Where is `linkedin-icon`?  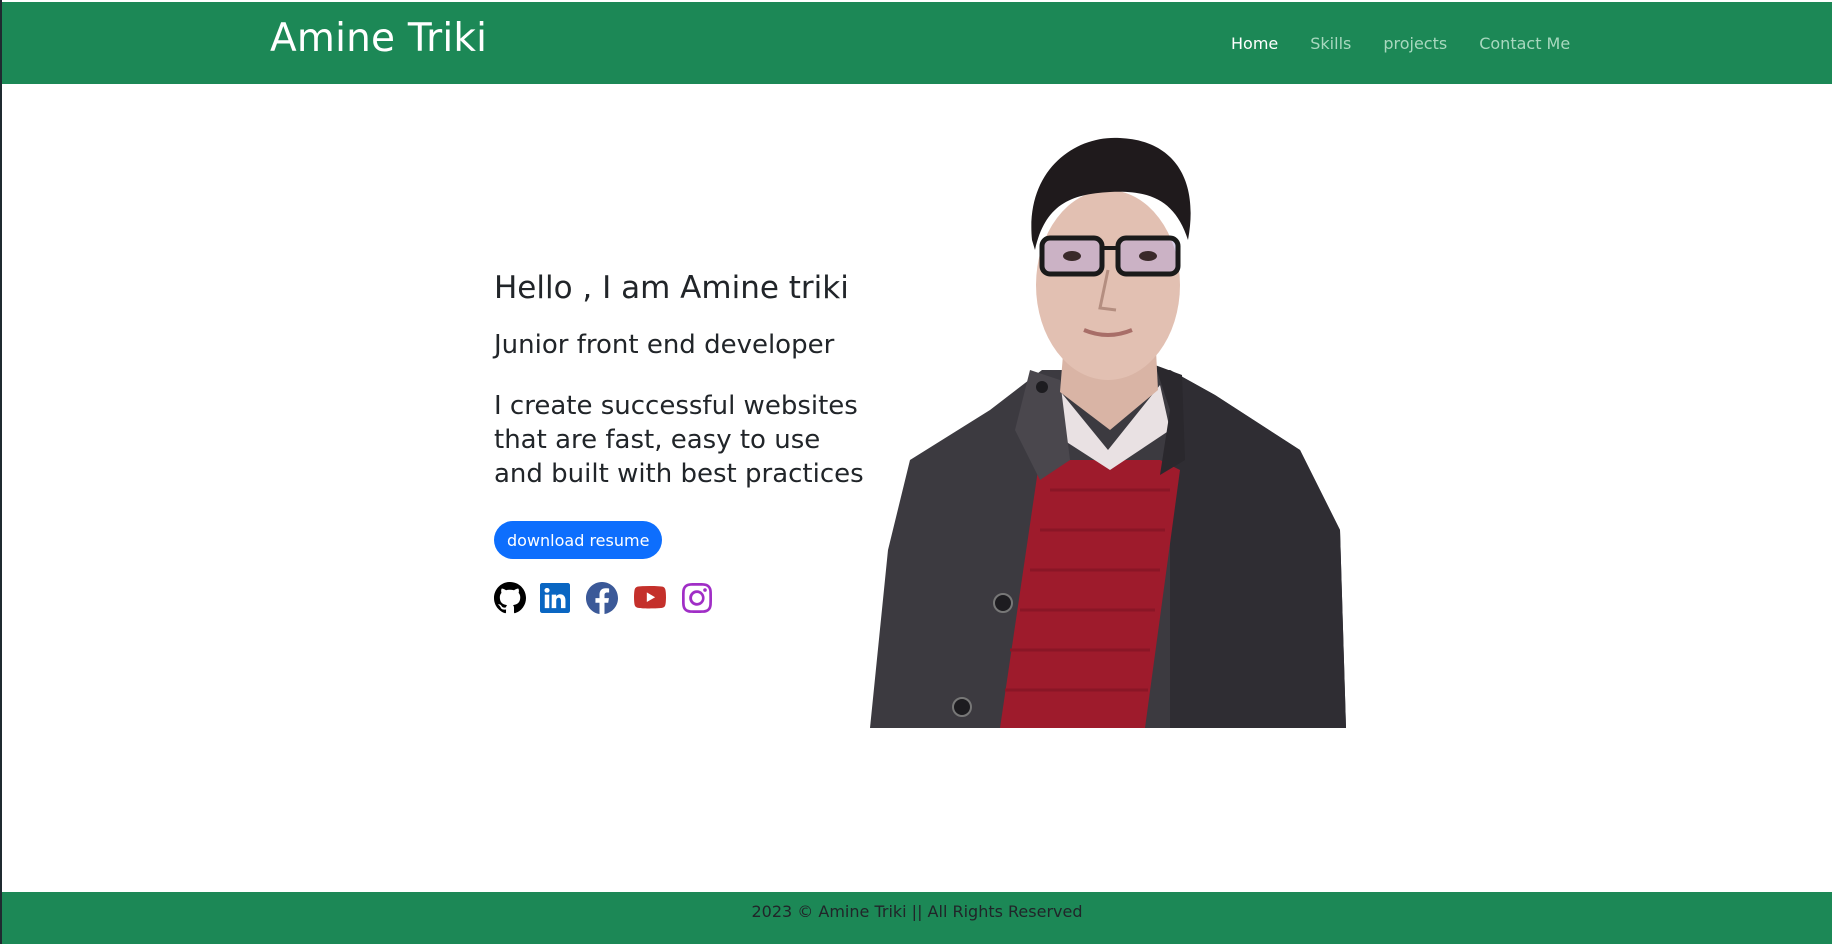 linkedin-icon is located at coordinates (555, 598).